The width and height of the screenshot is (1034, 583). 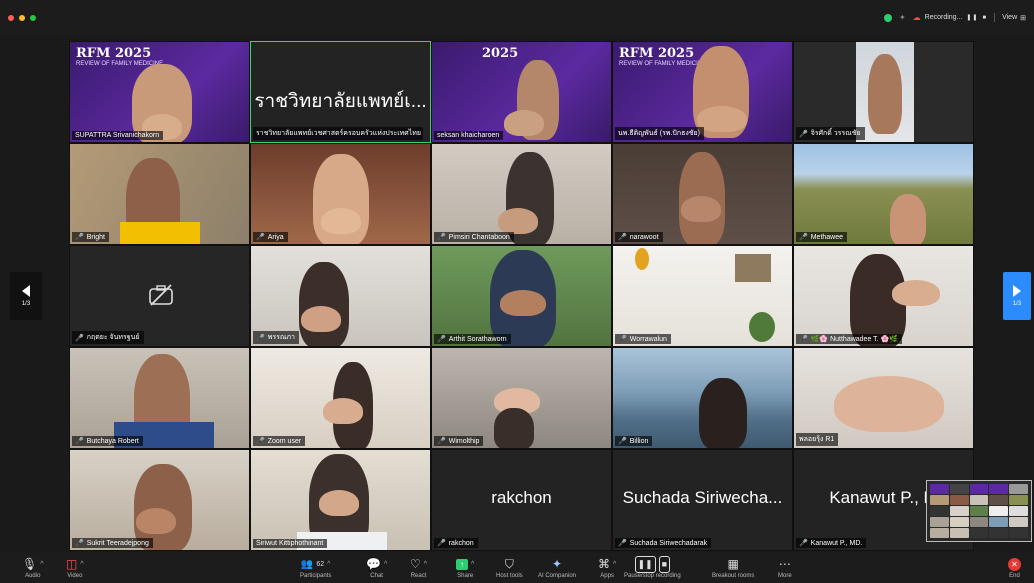 What do you see at coordinates (462, 564) in the screenshot?
I see `share-screen-icon: ↑` at bounding box center [462, 564].